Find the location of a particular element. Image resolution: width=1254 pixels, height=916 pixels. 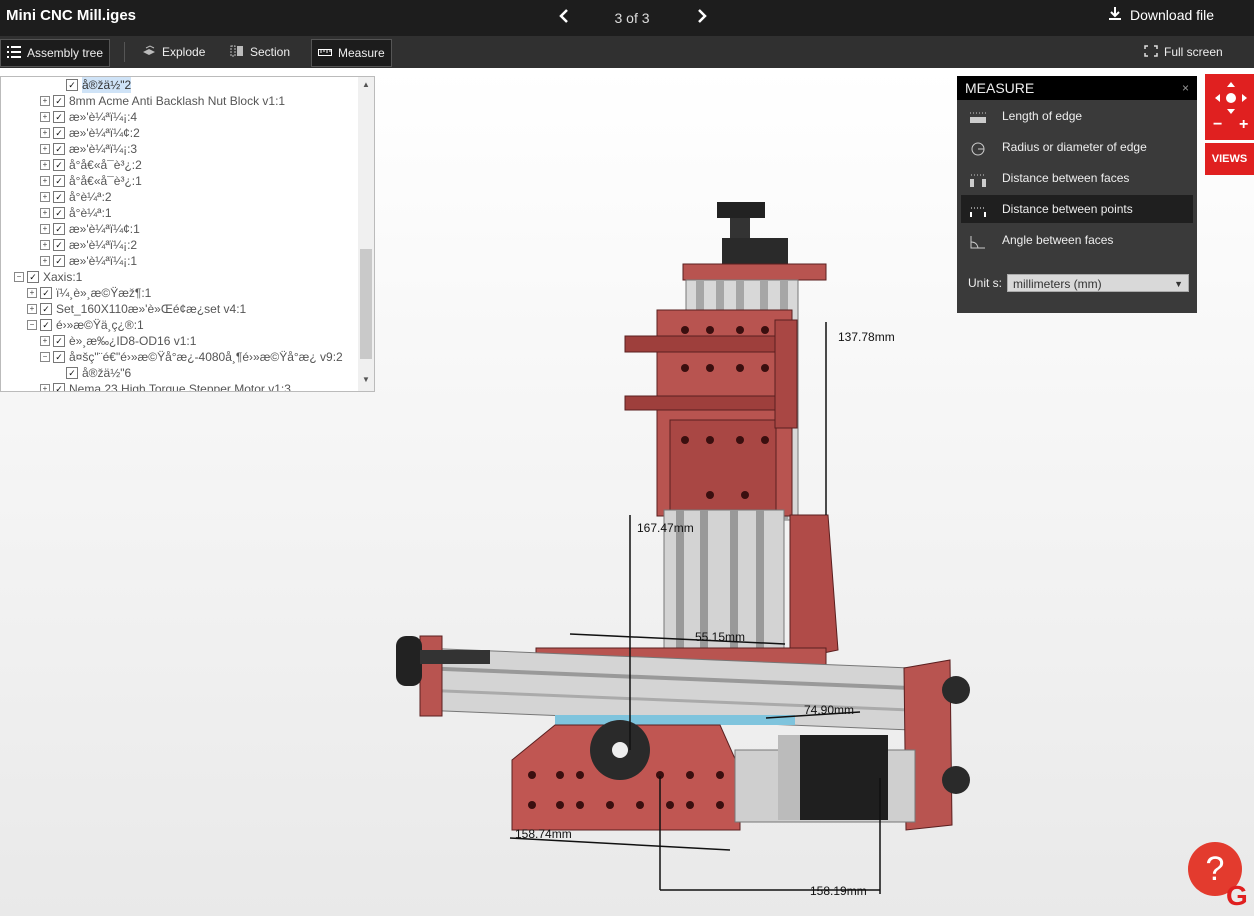

explode-button: Explode is located at coordinates (173, 52).